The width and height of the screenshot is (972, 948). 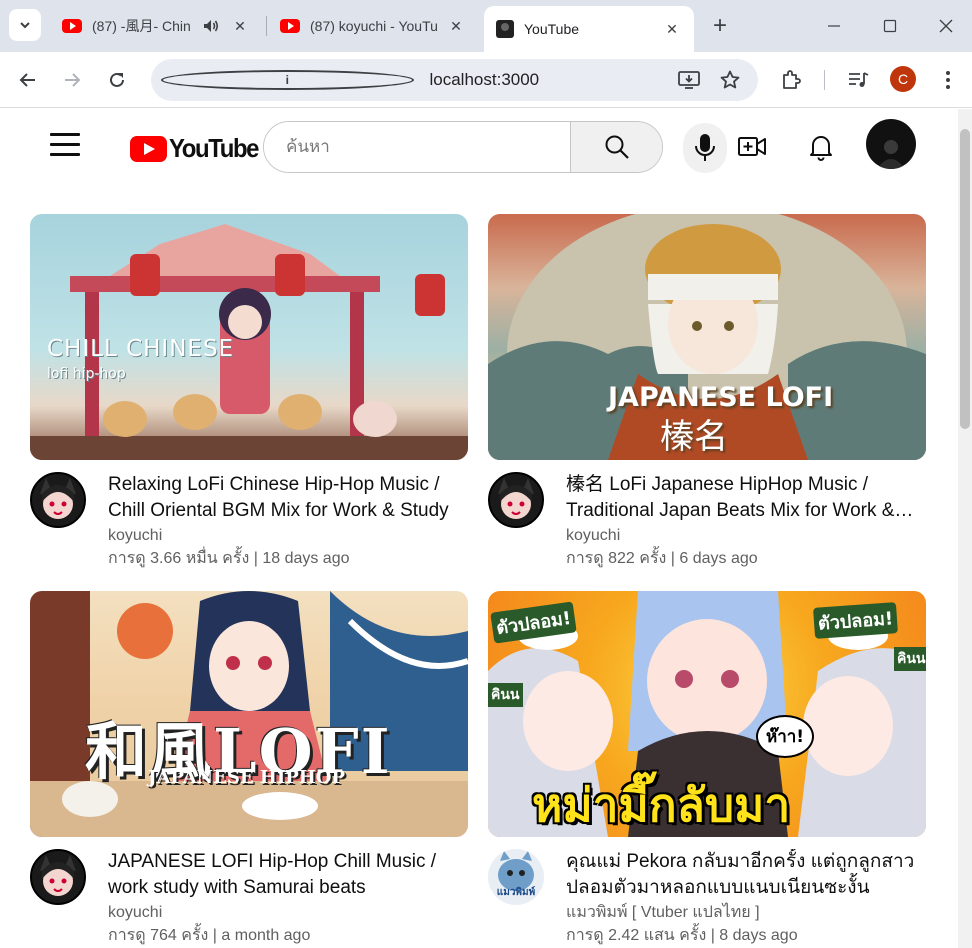 What do you see at coordinates (417, 147) in the screenshot?
I see `search-input` at bounding box center [417, 147].